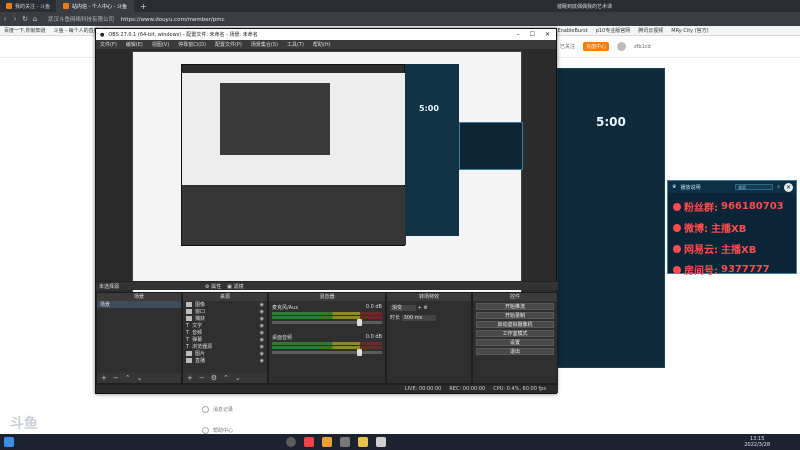 This screenshot has width=800, height=450. Describe the element at coordinates (25, 30) in the screenshot. I see `bookmark-item: 百度一下,你就知道` at that location.